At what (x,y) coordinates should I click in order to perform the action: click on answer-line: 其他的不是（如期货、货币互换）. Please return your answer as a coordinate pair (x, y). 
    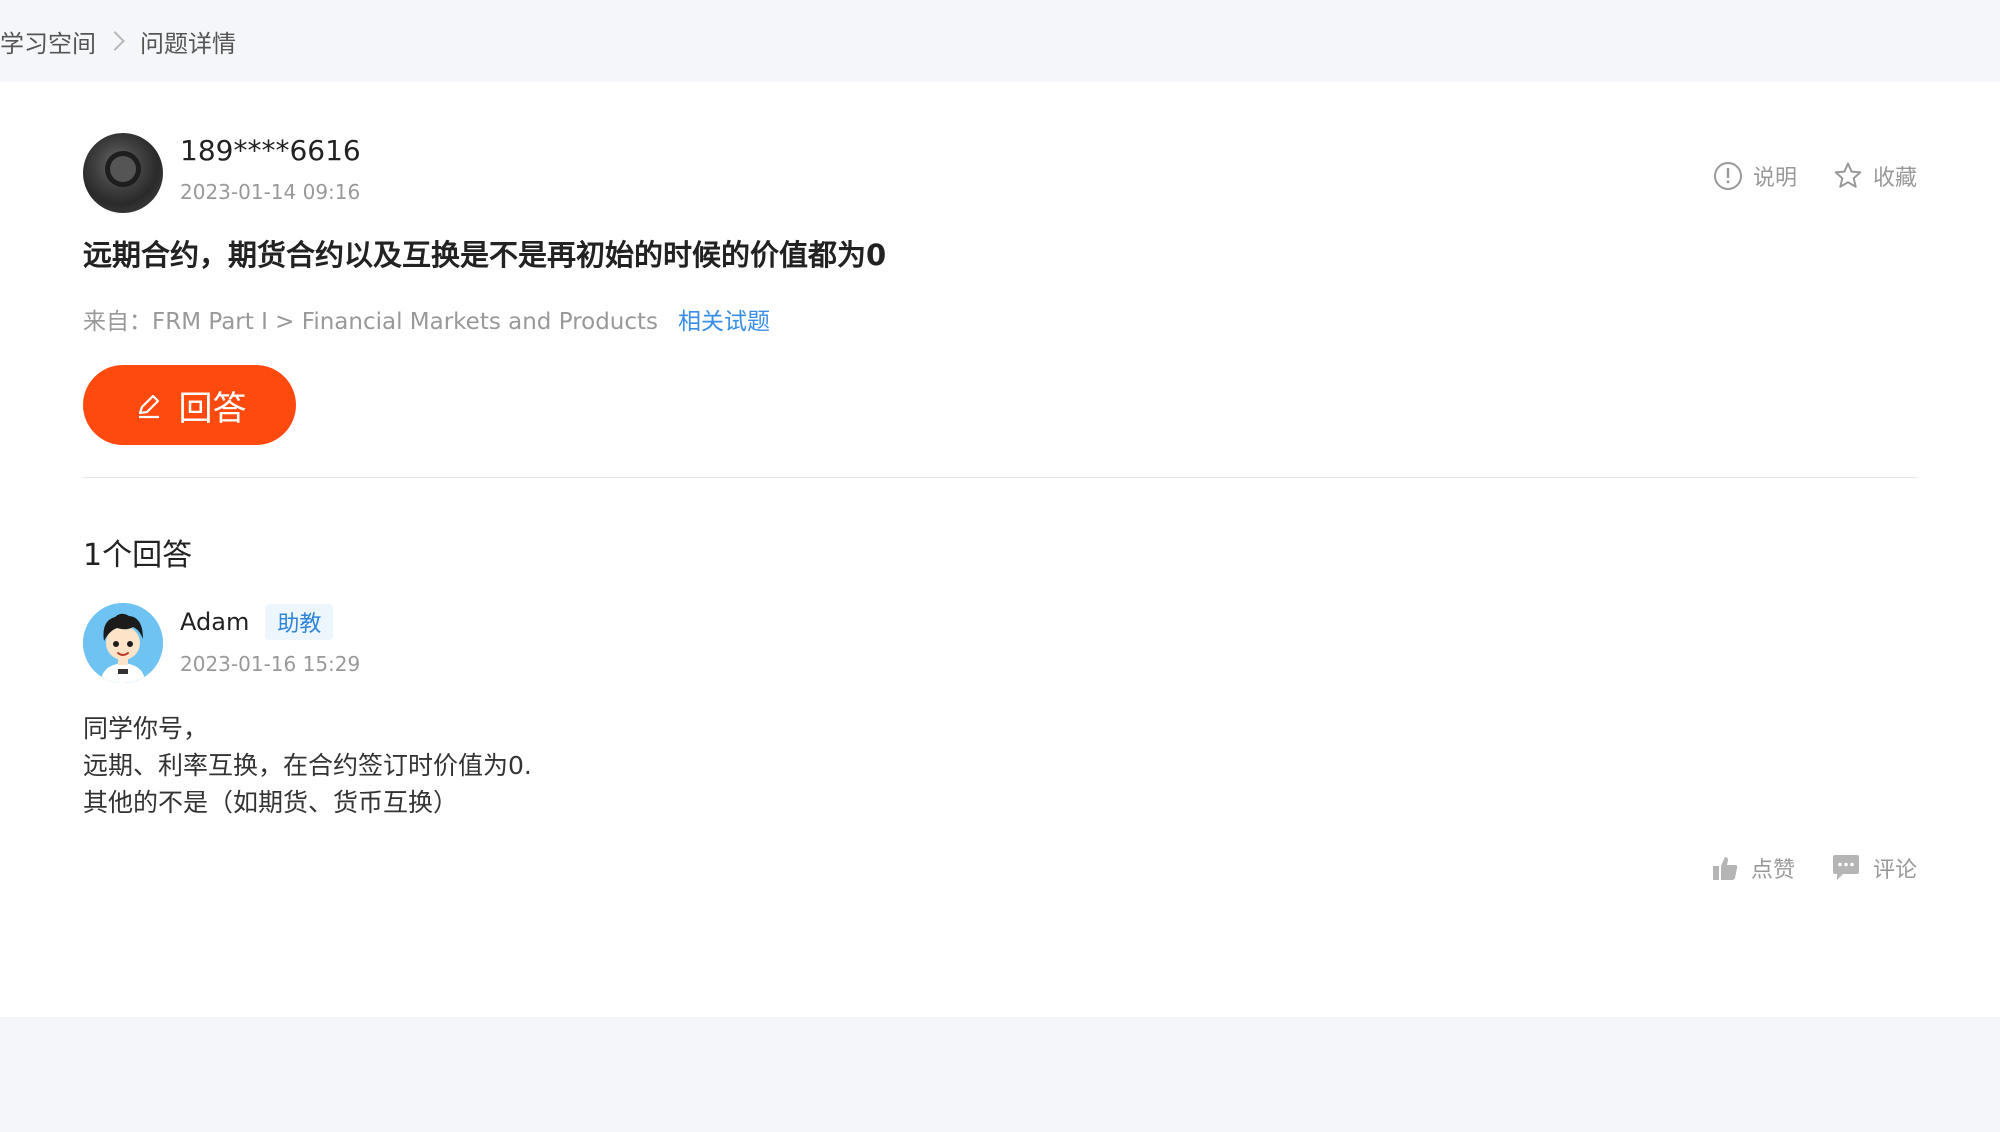
    Looking at the image, I should click on (271, 802).